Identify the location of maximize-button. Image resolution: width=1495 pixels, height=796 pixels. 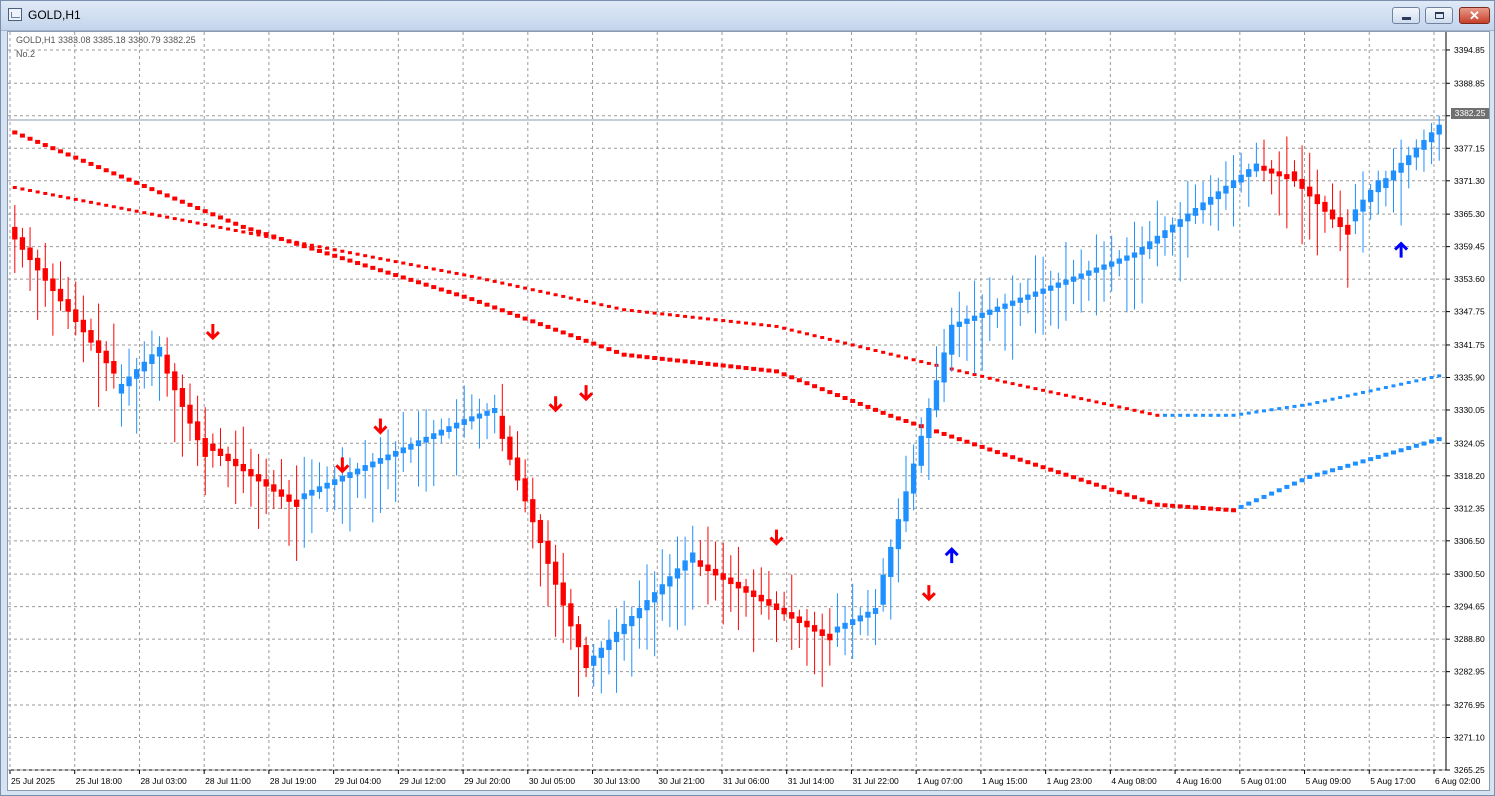
(1439, 15).